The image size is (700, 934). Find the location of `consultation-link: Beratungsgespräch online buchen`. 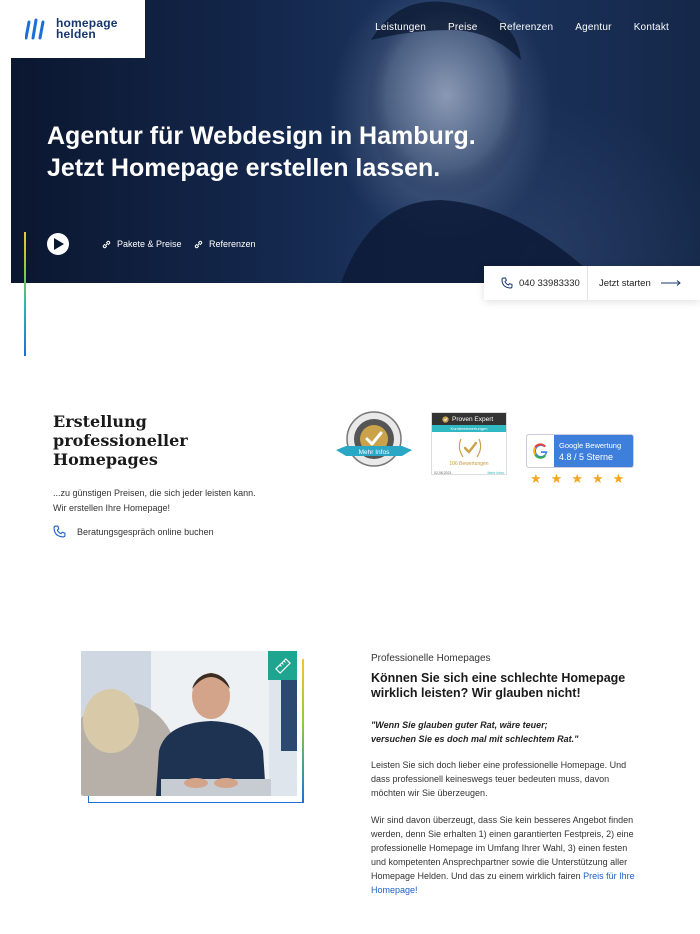

consultation-link: Beratungsgespräch online buchen is located at coordinates (133, 531).